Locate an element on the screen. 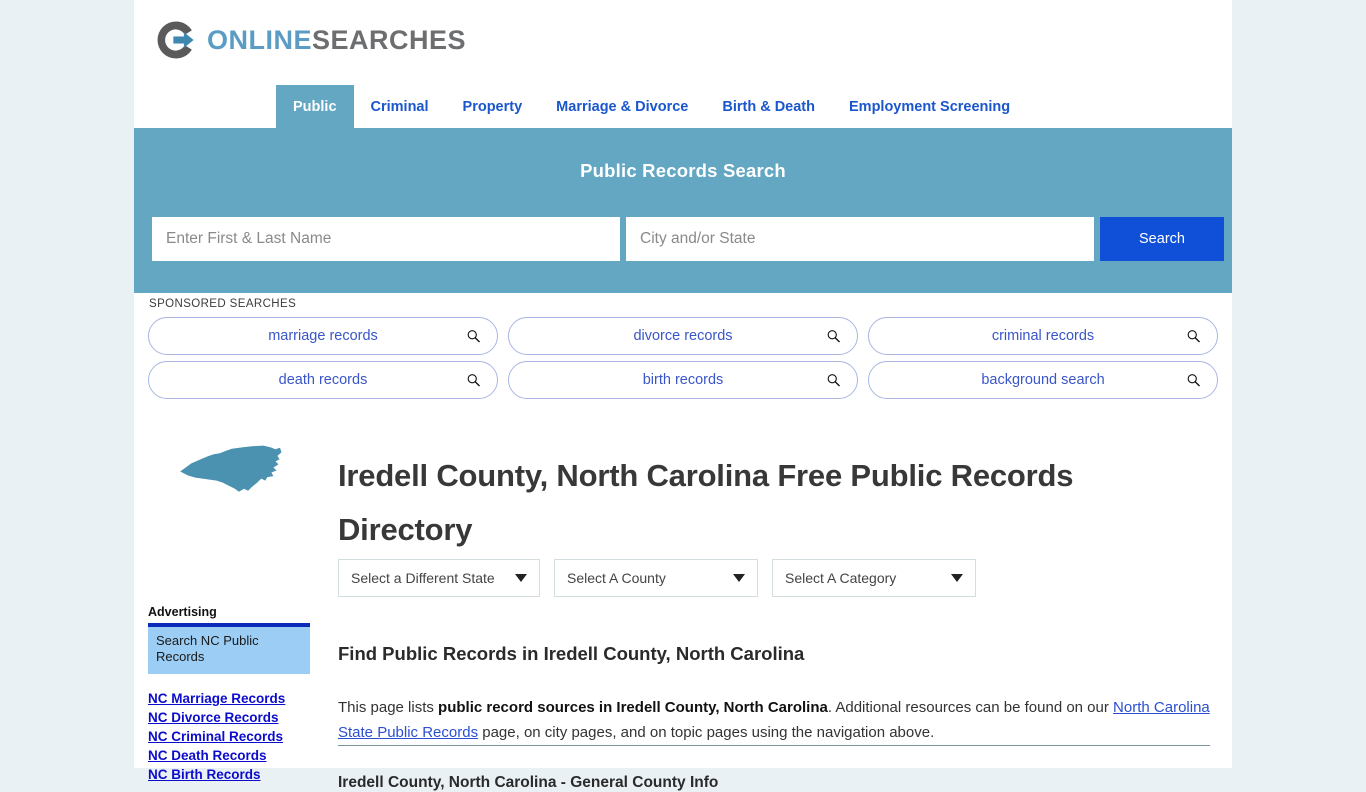  search-form: Search is located at coordinates (688, 239).